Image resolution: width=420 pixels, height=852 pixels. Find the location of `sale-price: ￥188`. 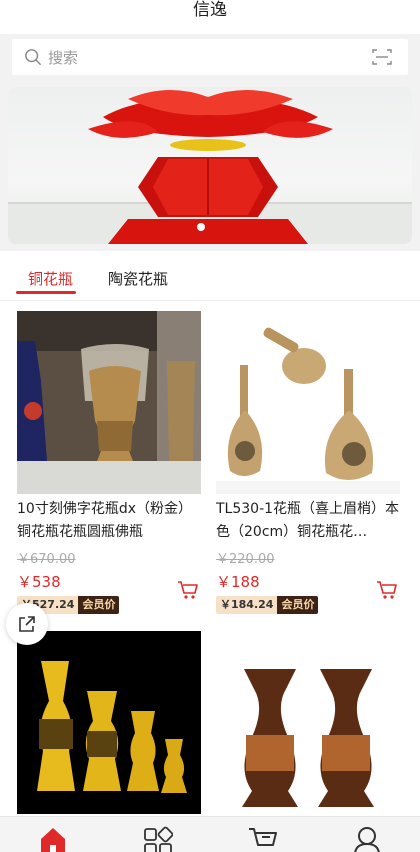

sale-price: ￥188 is located at coordinates (238, 582).